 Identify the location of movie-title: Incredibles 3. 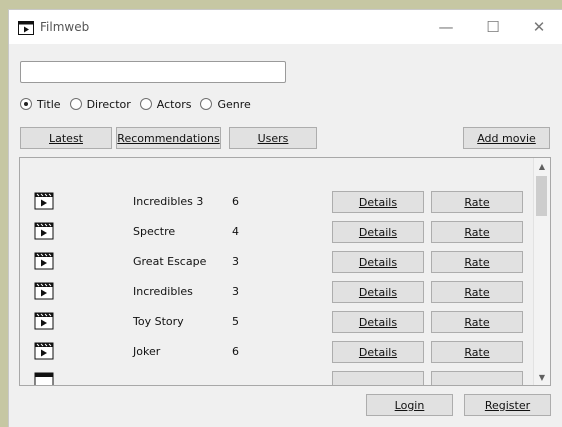
(168, 201).